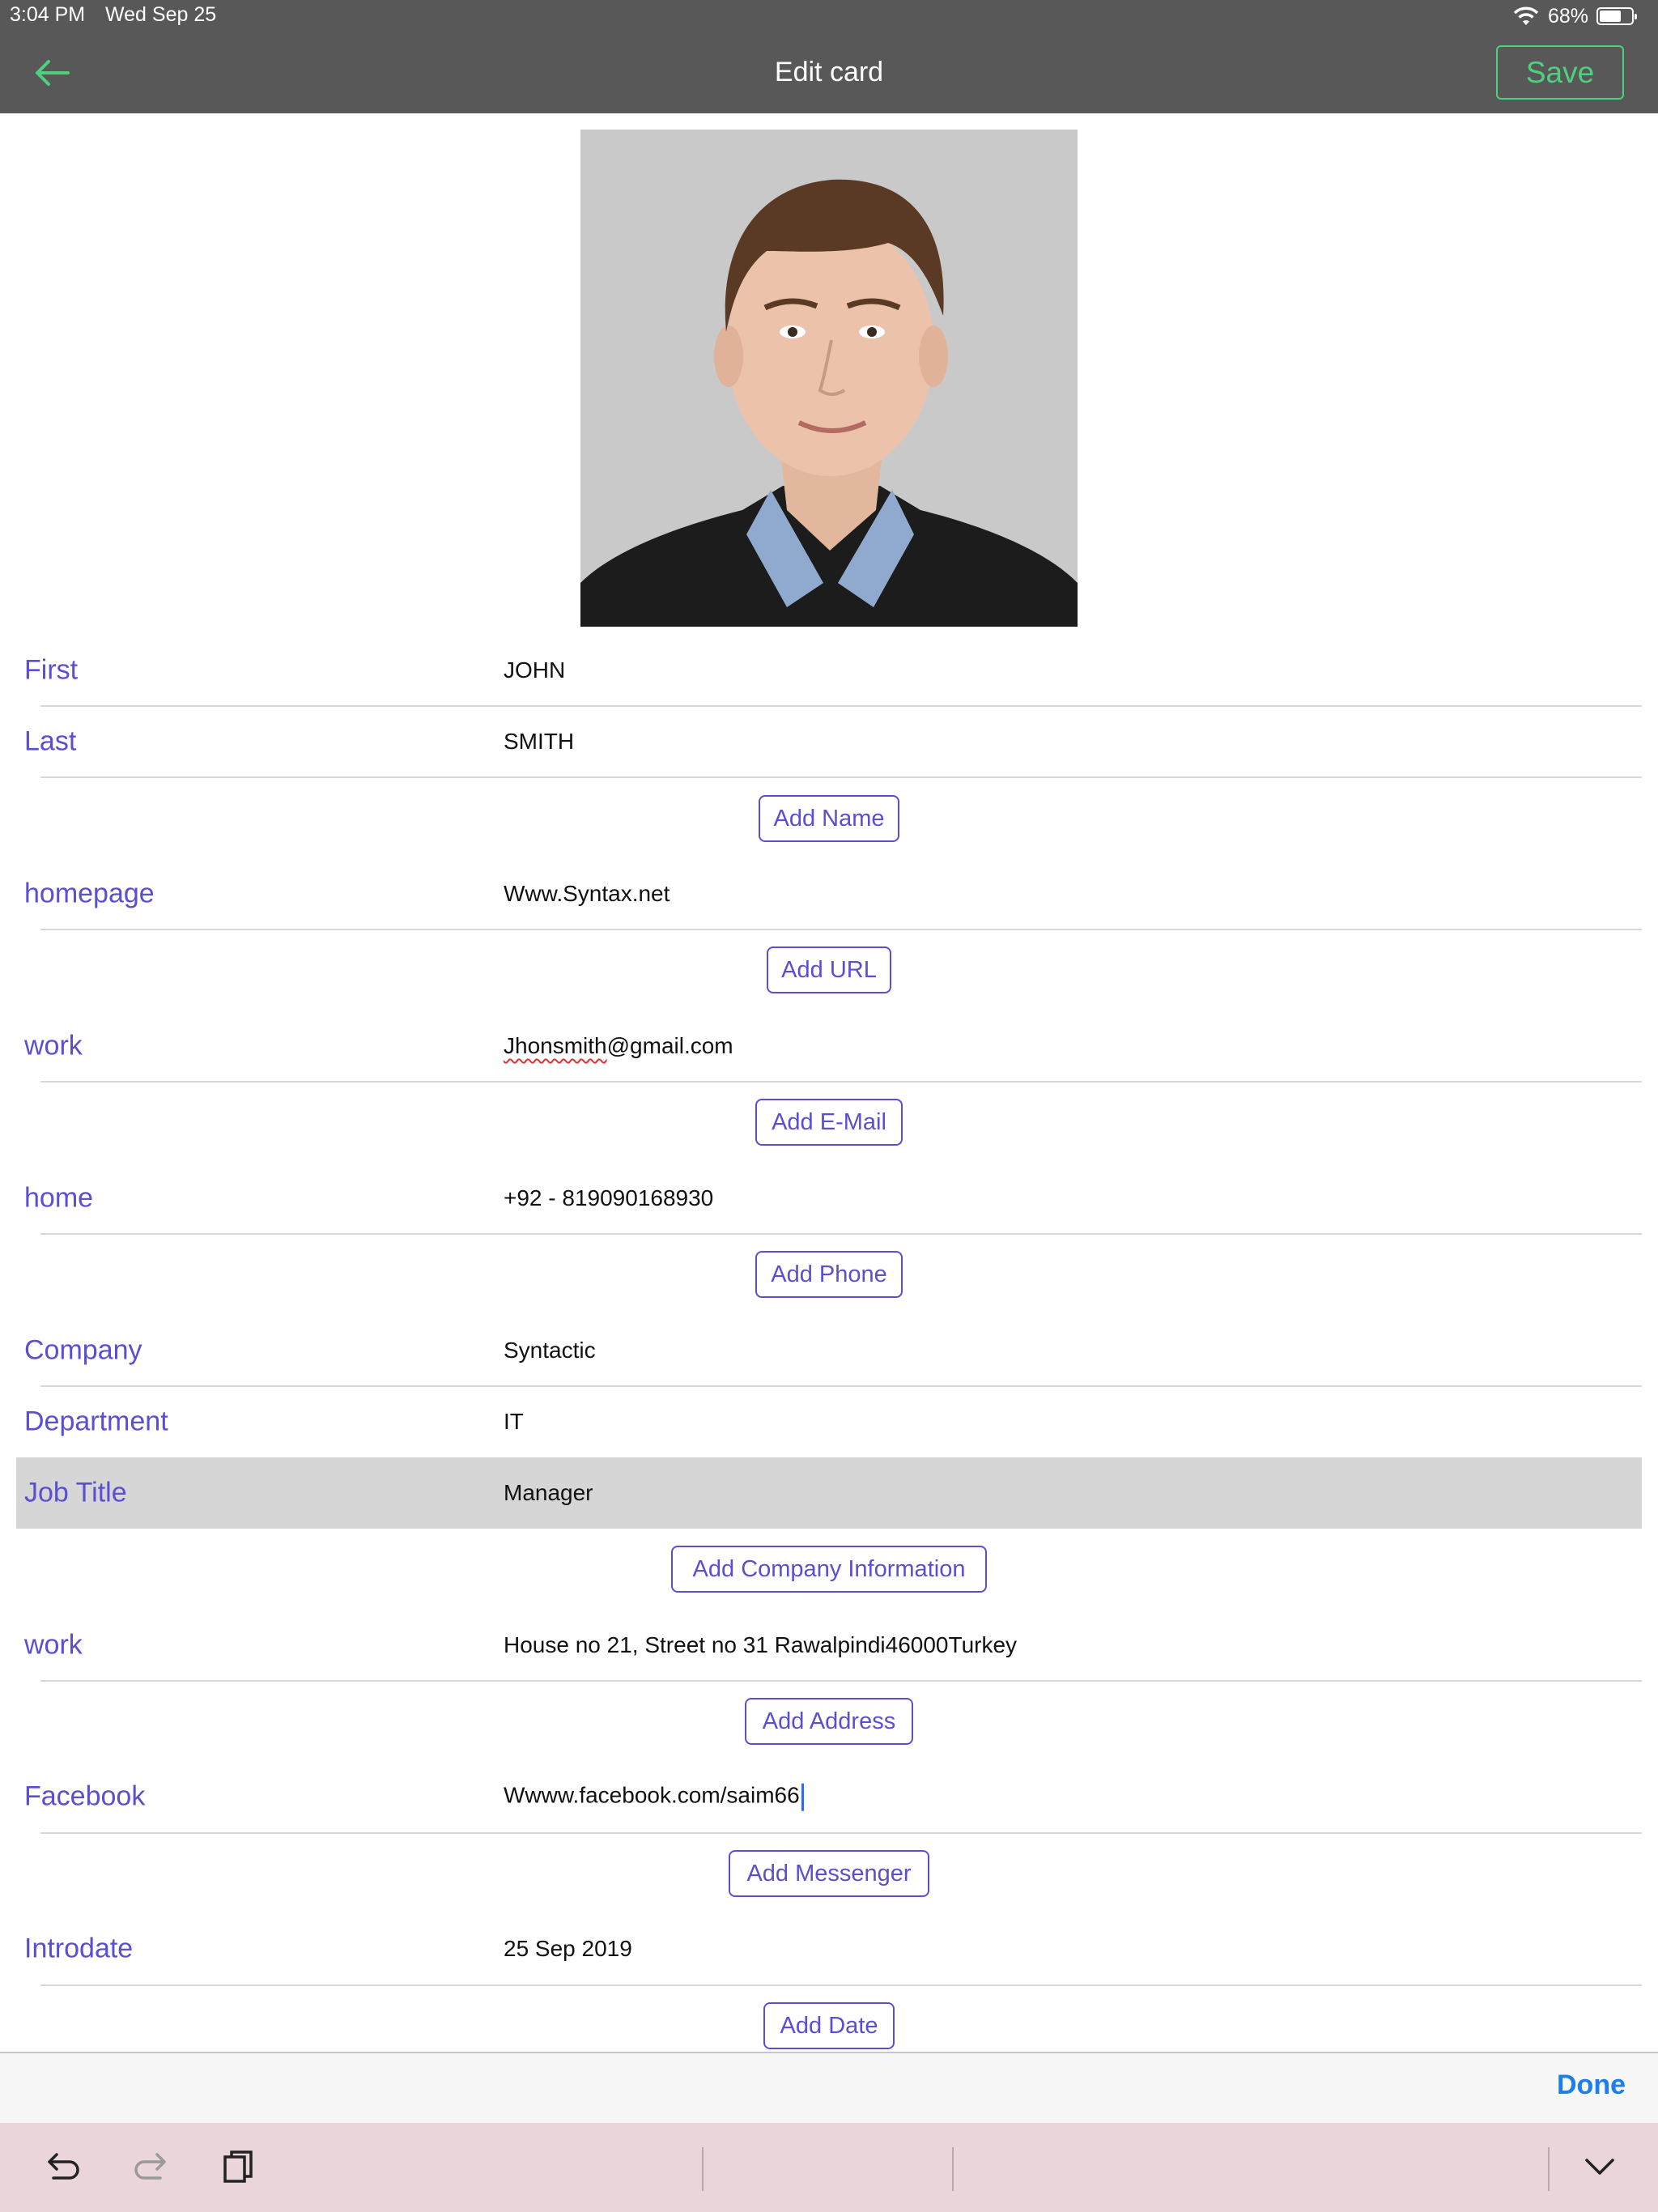 This screenshot has height=2212, width=1658. Describe the element at coordinates (555, 1045) in the screenshot. I see `misspelled-word: Jhonsmith` at that location.